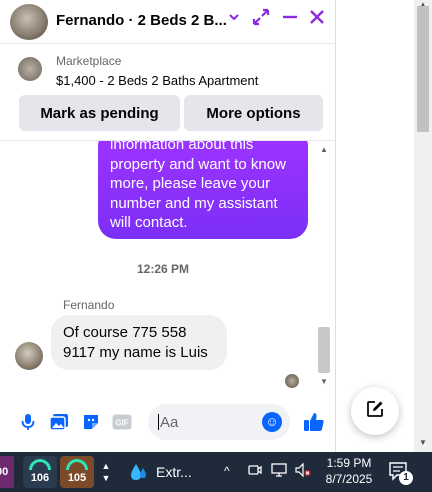  What do you see at coordinates (28, 422) in the screenshot?
I see `mic-icon` at bounding box center [28, 422].